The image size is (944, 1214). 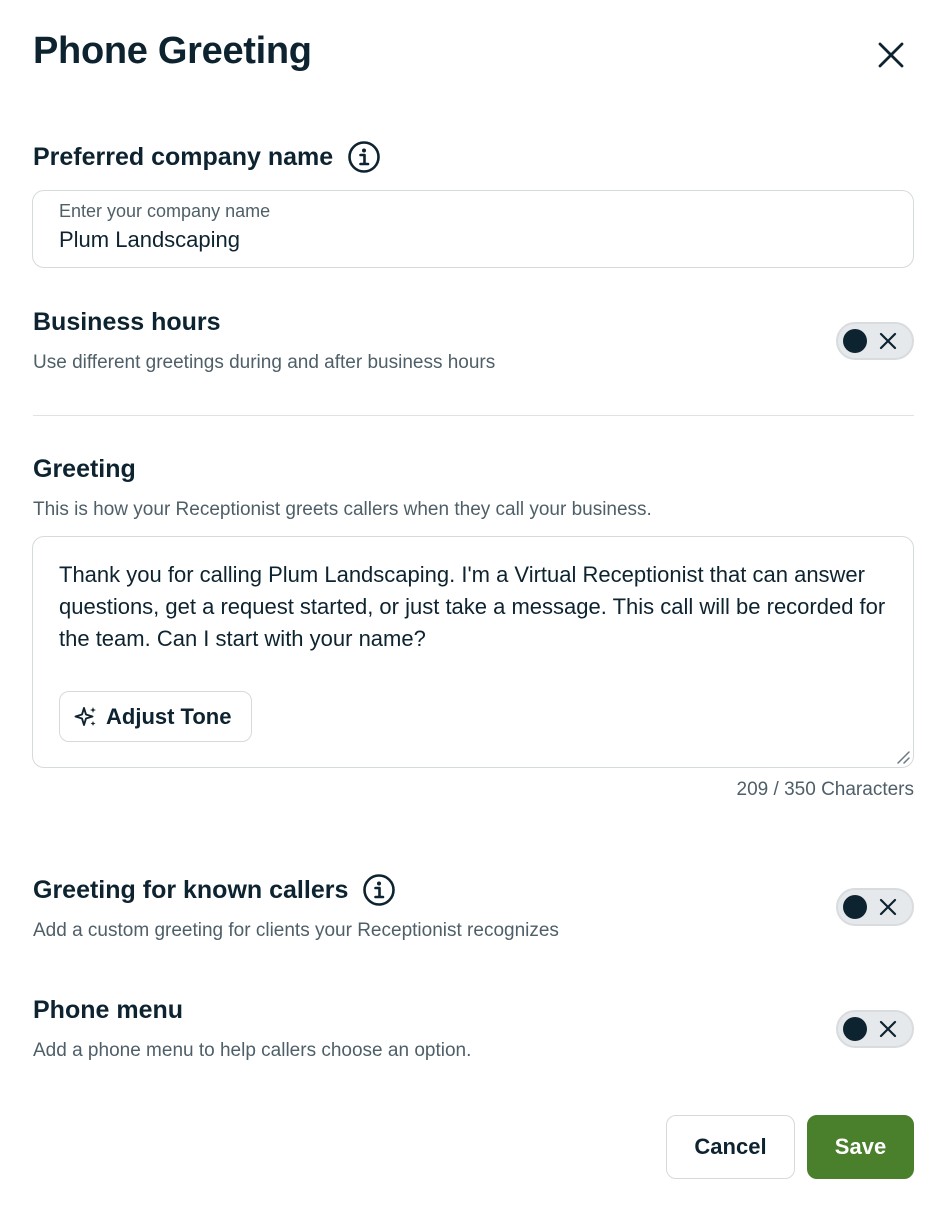 What do you see at coordinates (165, 211) in the screenshot?
I see `company-name-field-label: Enter your company name` at bounding box center [165, 211].